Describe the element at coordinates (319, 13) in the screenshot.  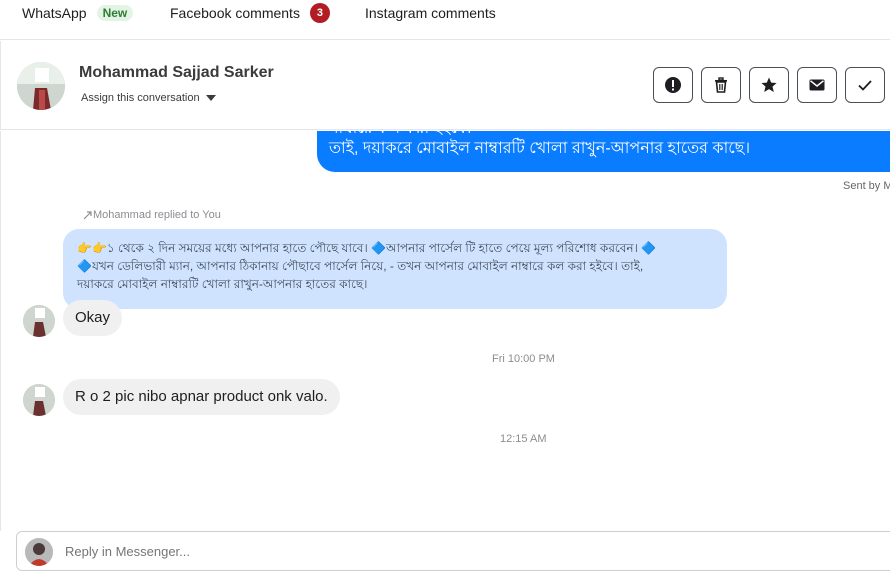
I see `unread-count-badge: 3` at that location.